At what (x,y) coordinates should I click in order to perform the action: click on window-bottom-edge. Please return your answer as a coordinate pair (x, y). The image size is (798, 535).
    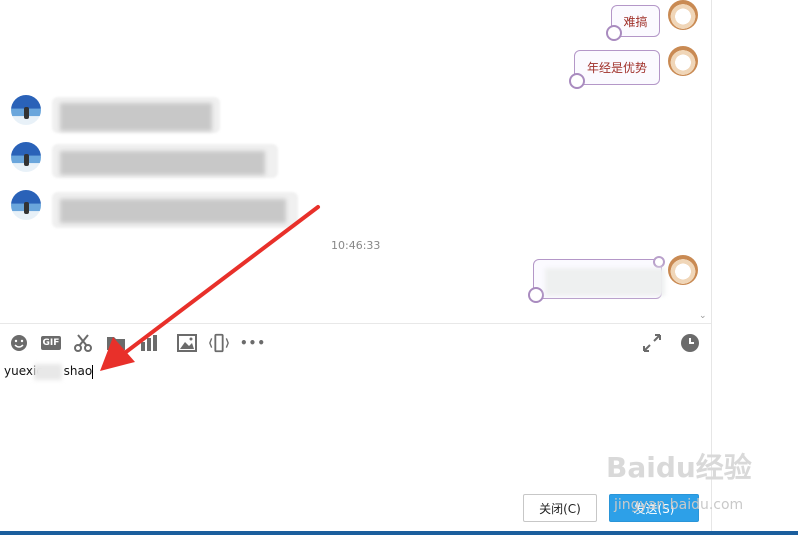
    Looking at the image, I should click on (399, 533).